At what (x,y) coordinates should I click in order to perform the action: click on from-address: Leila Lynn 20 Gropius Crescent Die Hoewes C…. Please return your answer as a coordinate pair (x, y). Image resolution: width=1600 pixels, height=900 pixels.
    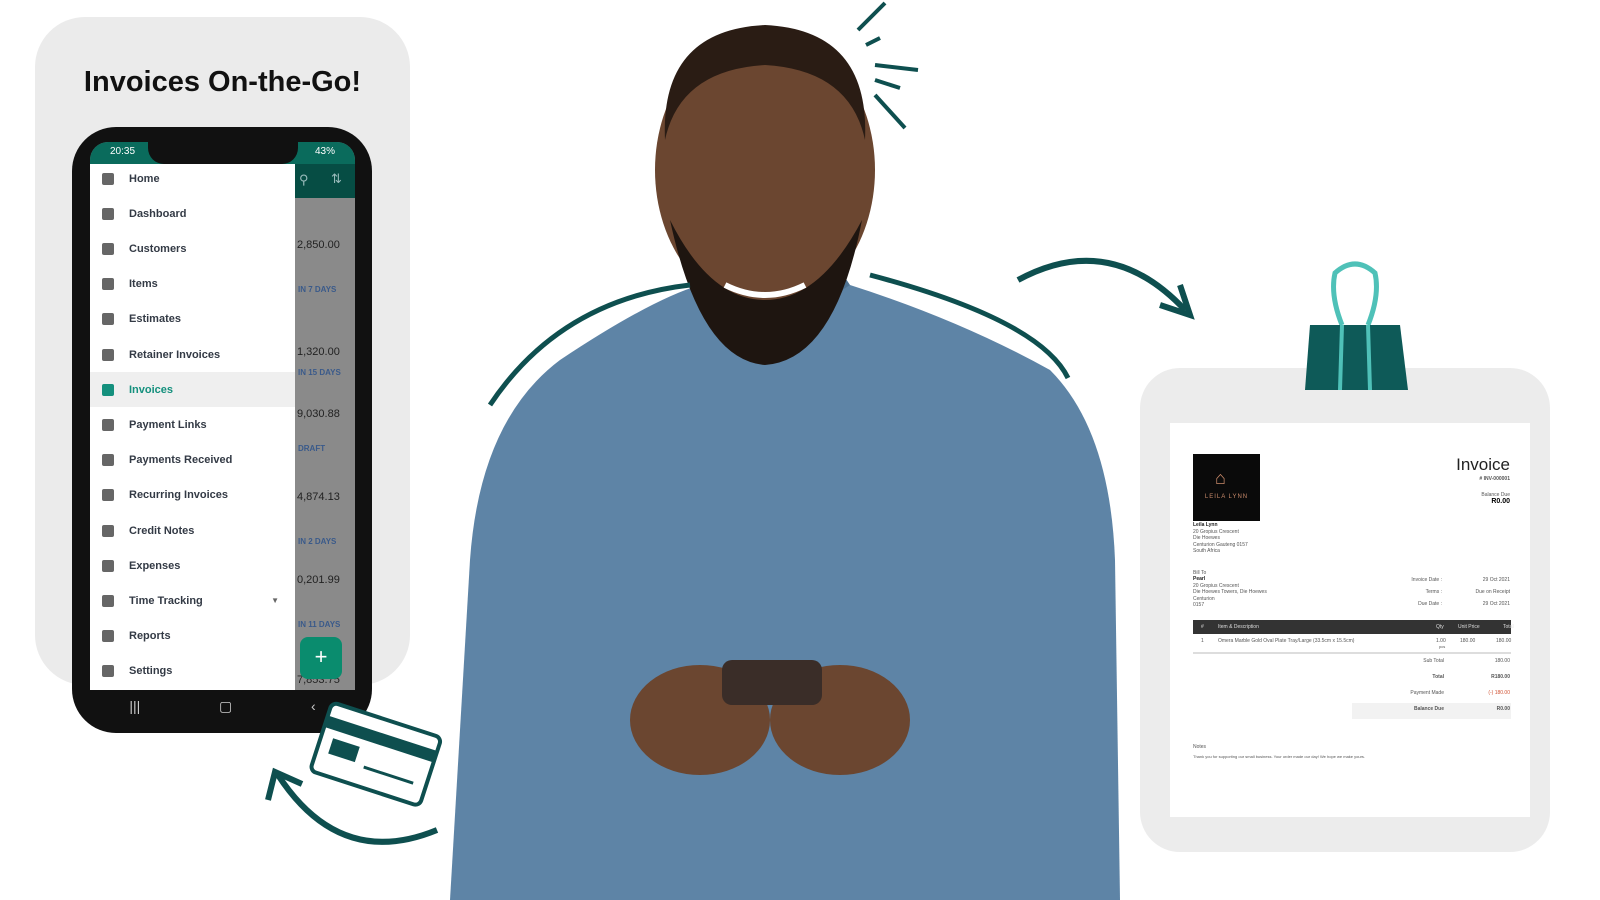
    Looking at the image, I should click on (1220, 538).